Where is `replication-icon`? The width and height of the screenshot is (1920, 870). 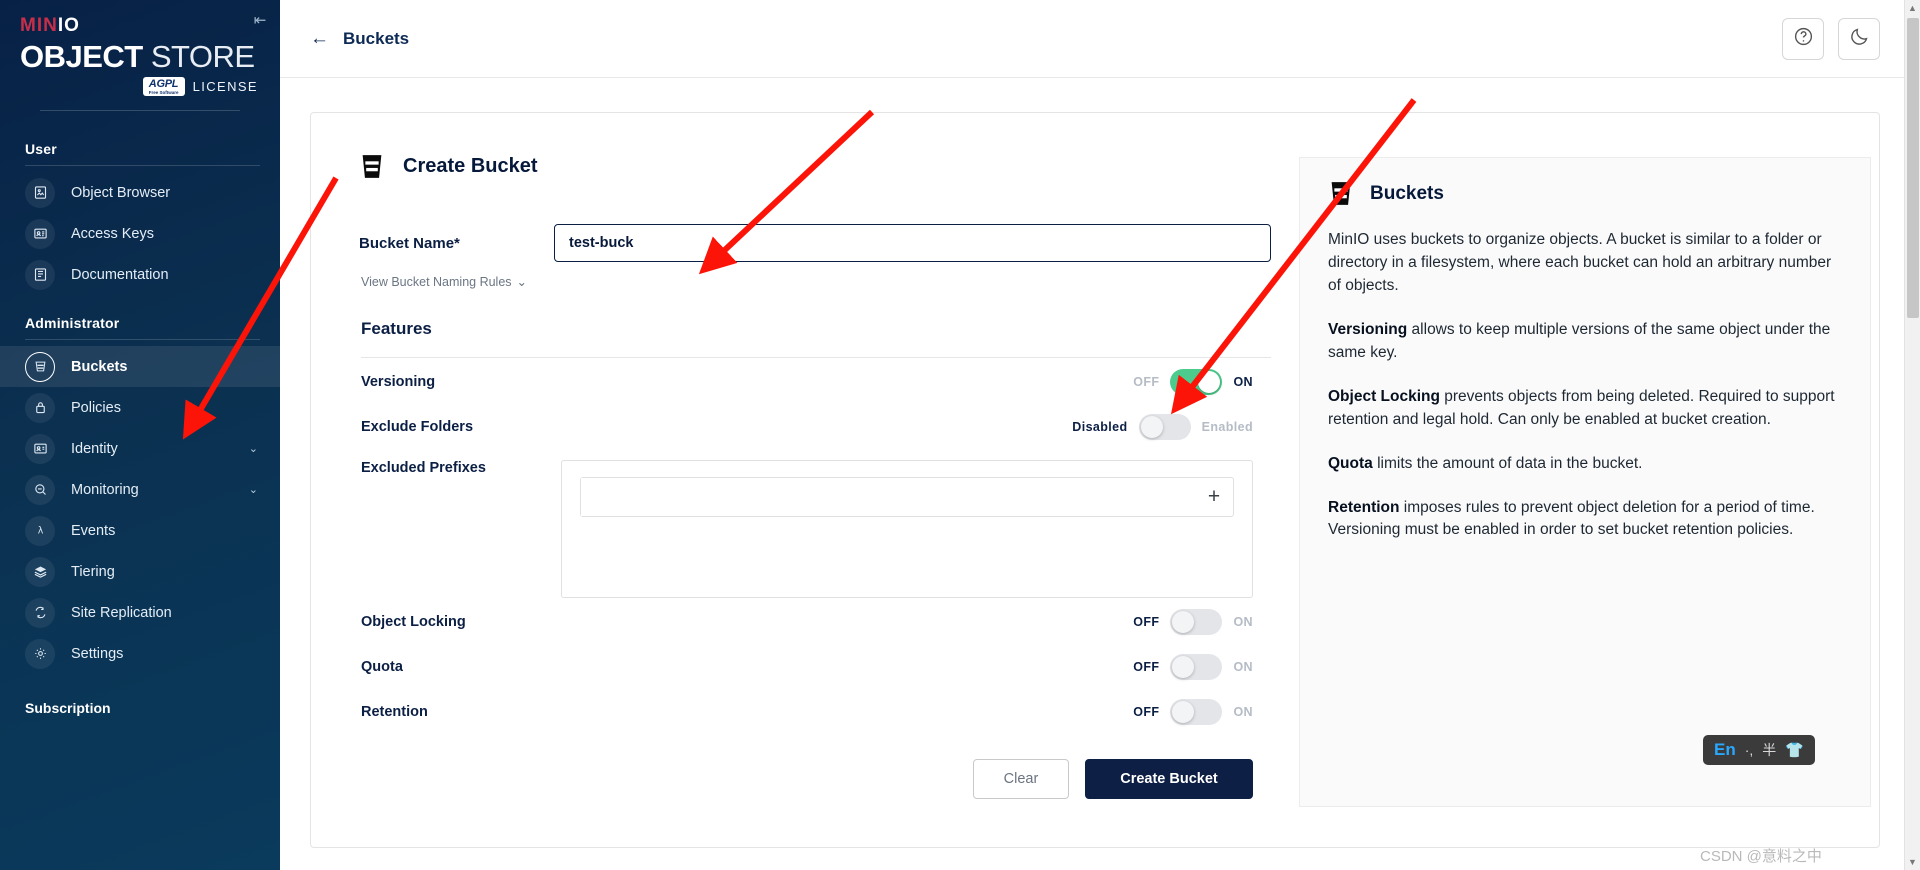
replication-icon is located at coordinates (40, 612).